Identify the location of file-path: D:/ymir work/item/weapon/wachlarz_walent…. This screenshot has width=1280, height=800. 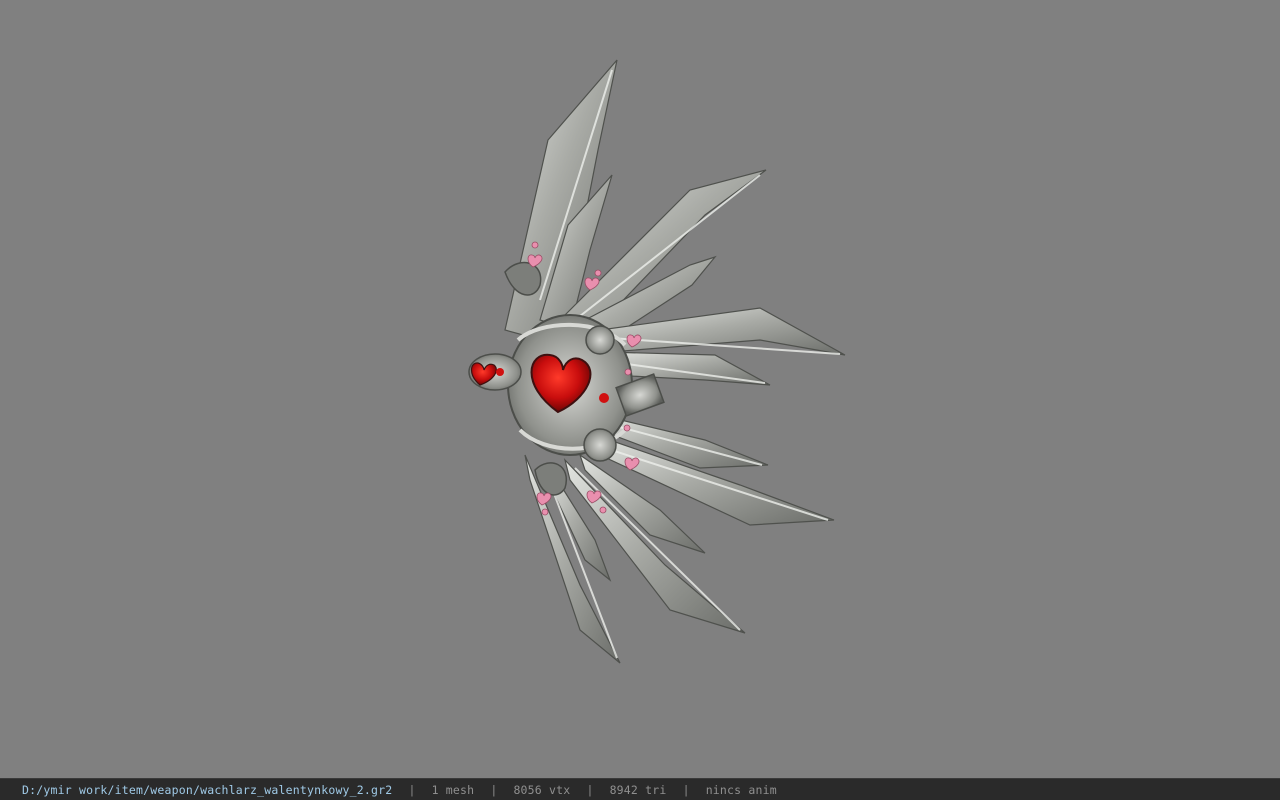
(207, 789).